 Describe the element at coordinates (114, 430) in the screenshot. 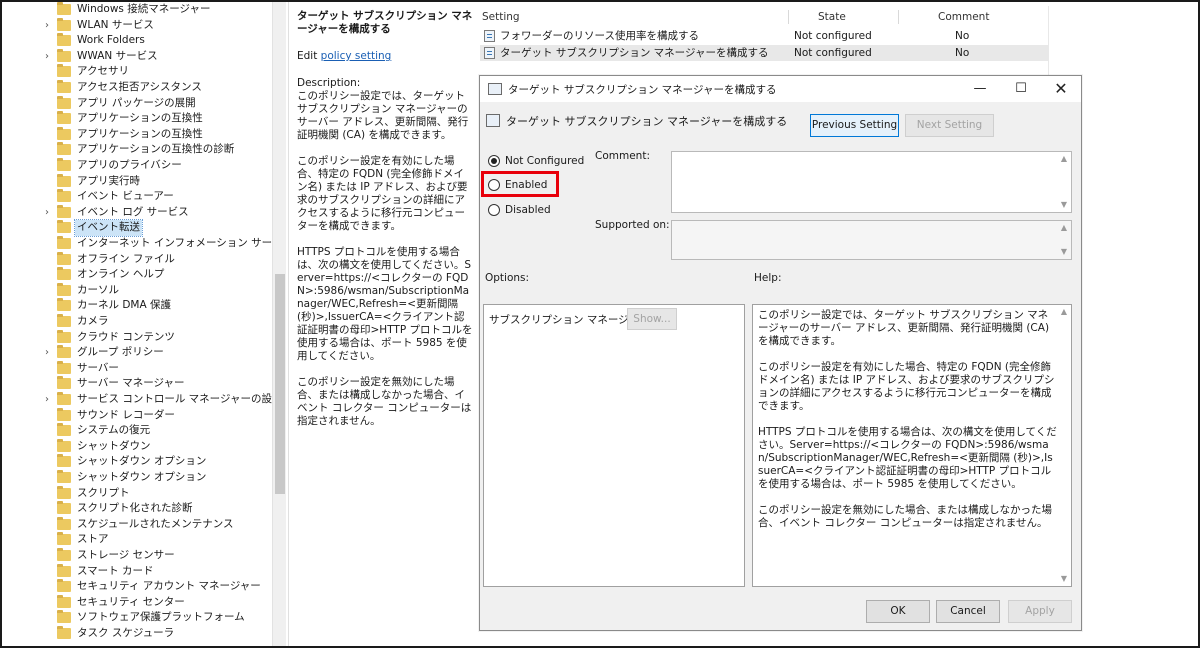

I see `tree-item-label: システムの復元` at that location.